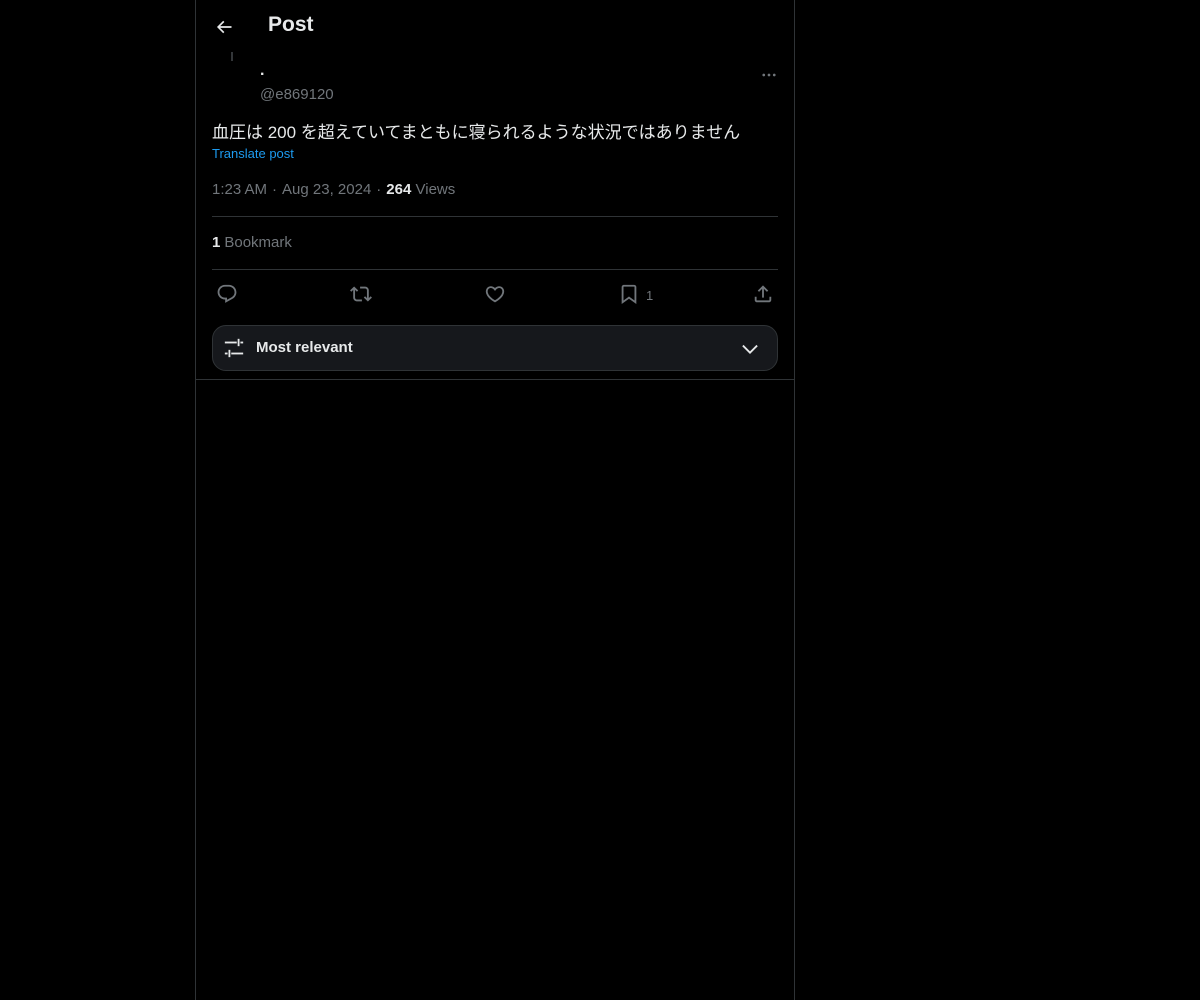  I want to click on post-time: 1:23 AM, so click(239, 189).